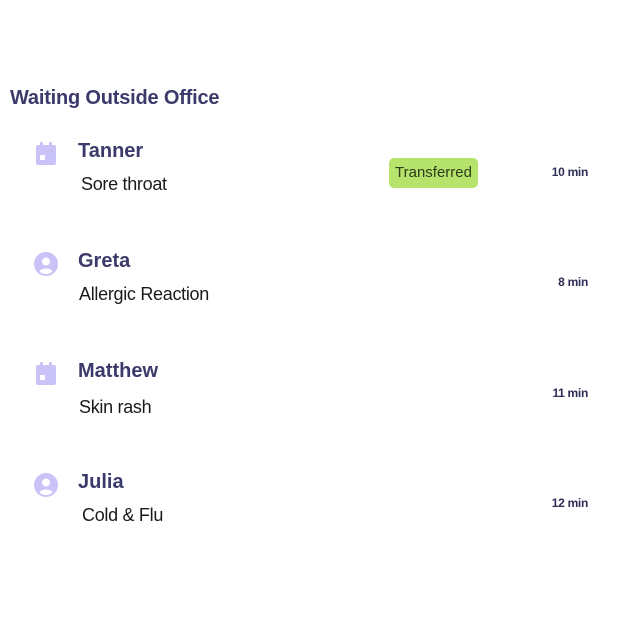  What do you see at coordinates (115, 98) in the screenshot?
I see `section-title: Waiting Outside Office` at bounding box center [115, 98].